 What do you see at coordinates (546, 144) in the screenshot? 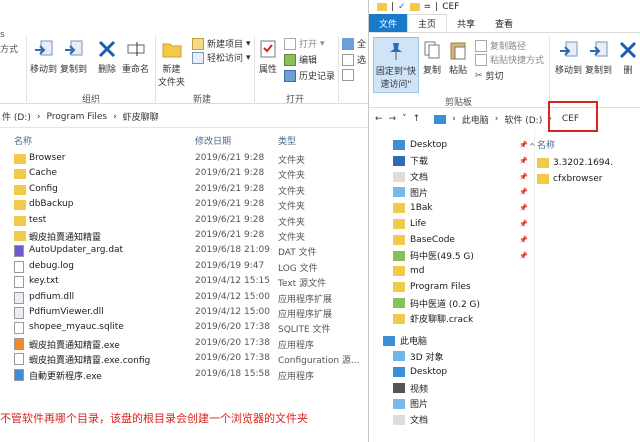
I see `right-column-name: 名称` at bounding box center [546, 144].